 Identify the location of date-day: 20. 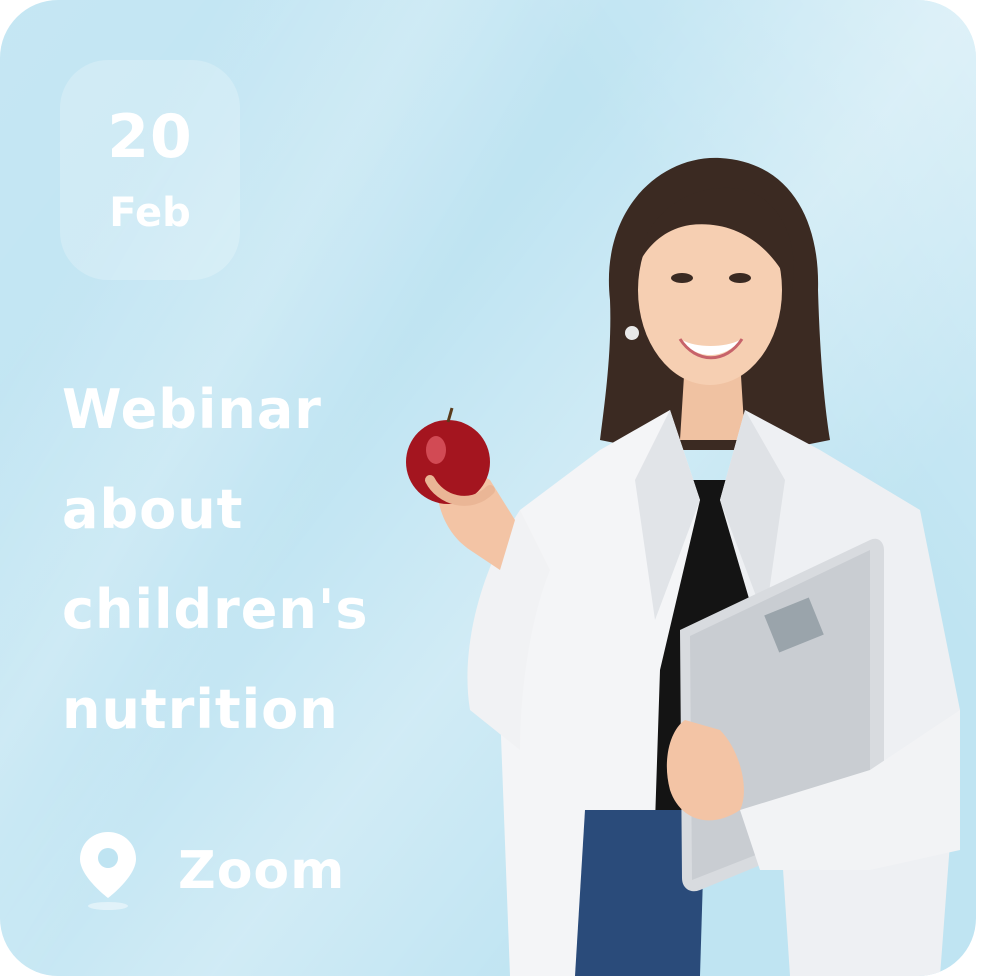
(150, 137).